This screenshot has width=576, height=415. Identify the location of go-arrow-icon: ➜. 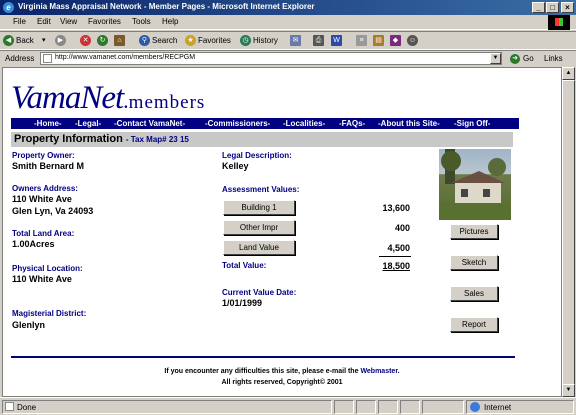
(515, 59).